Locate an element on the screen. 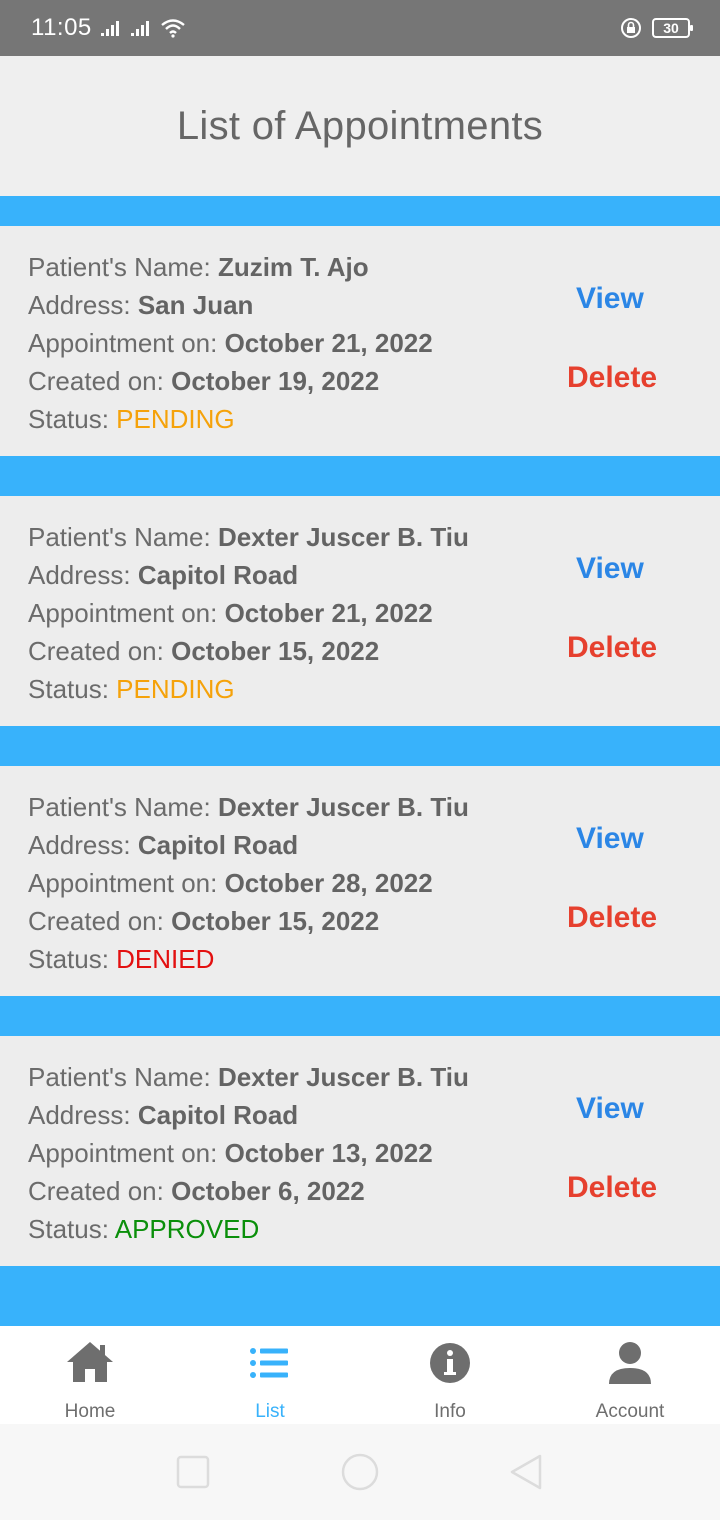 Image resolution: width=720 pixels, height=1520 pixels. status-badge: APPROVED is located at coordinates (187, 1229).